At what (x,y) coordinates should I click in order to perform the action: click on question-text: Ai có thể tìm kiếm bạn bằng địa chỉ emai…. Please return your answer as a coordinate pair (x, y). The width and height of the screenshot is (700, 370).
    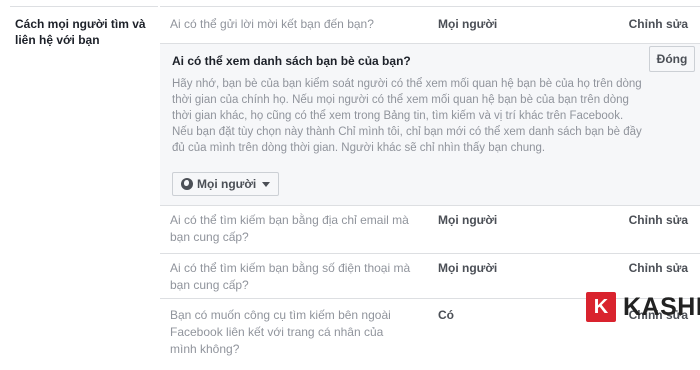
    Looking at the image, I should click on (289, 228).